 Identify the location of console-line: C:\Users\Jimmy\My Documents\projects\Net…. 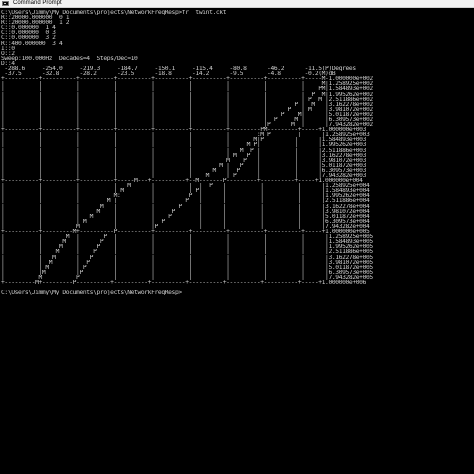
(91, 293).